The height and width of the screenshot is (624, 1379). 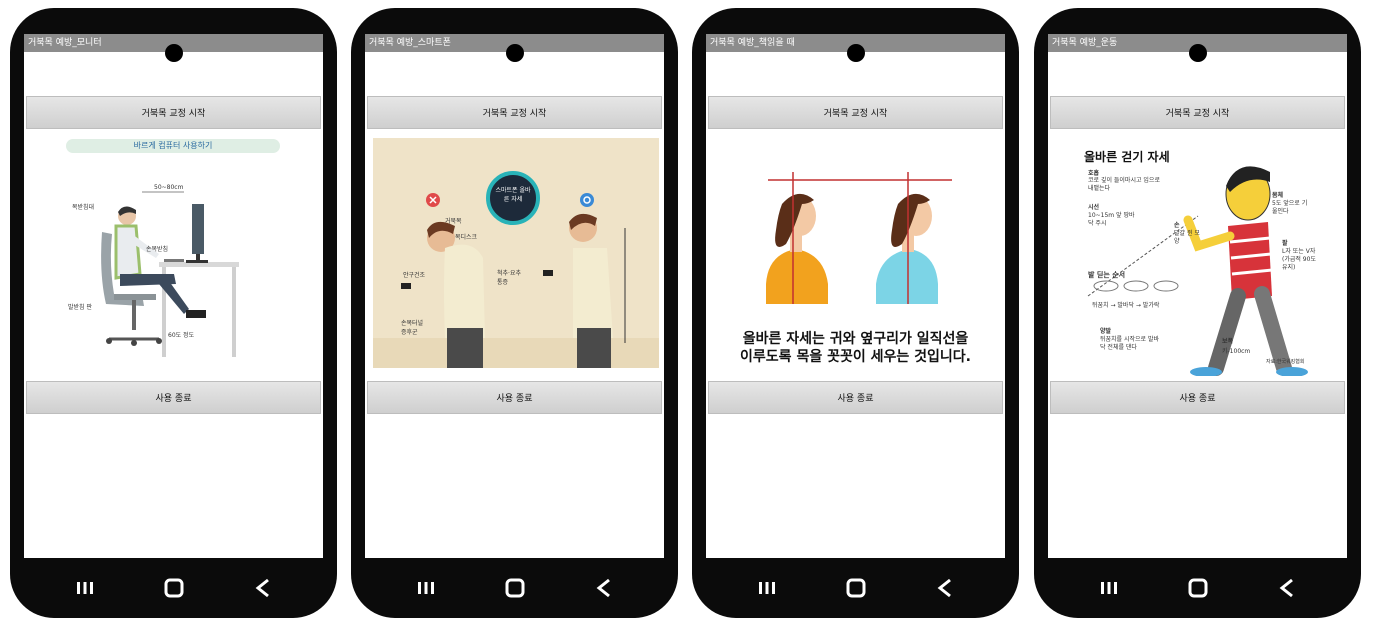 What do you see at coordinates (1228, 341) in the screenshot?
I see `stride-title: 보폭` at bounding box center [1228, 341].